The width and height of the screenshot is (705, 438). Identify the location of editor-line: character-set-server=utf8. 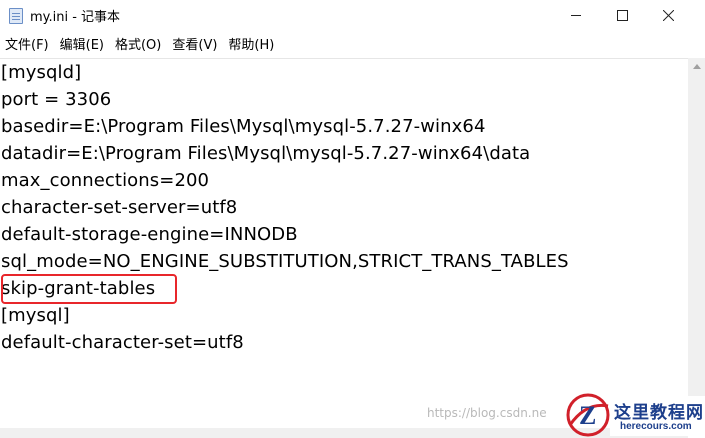
(119, 207).